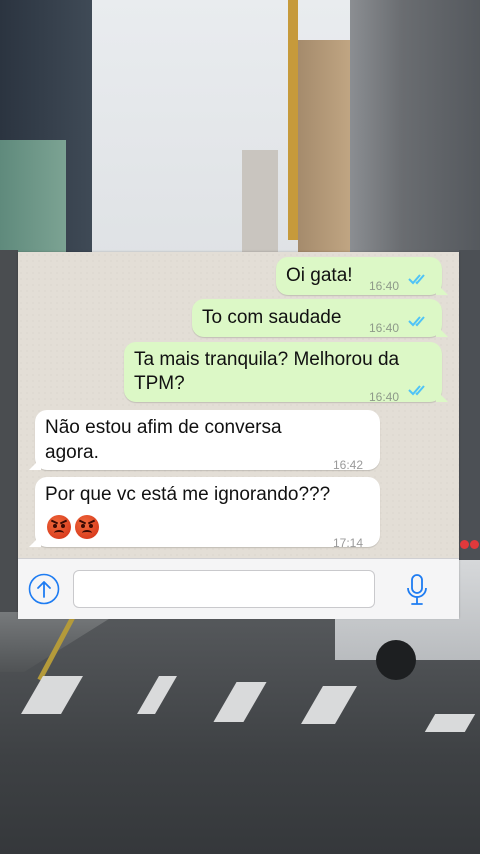 Image resolution: width=480 pixels, height=854 pixels. I want to click on message-input-bar, so click(238, 588).